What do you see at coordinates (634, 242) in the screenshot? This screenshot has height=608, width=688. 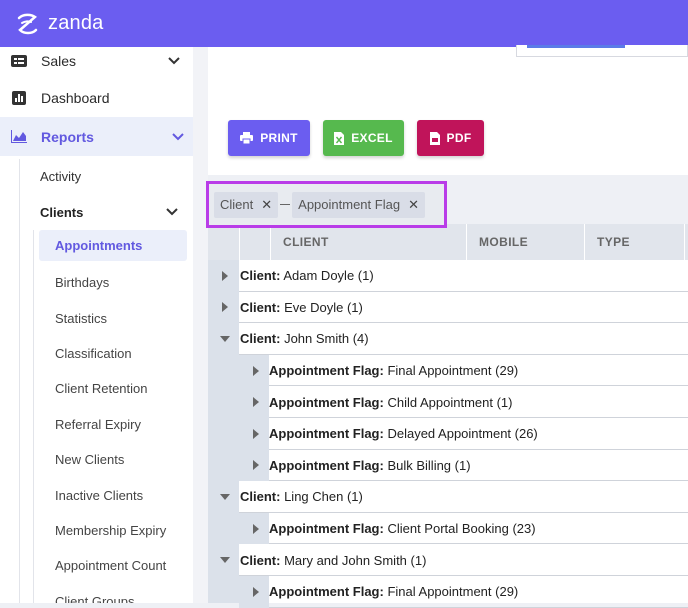 I see `column-header-type: TYPE` at bounding box center [634, 242].